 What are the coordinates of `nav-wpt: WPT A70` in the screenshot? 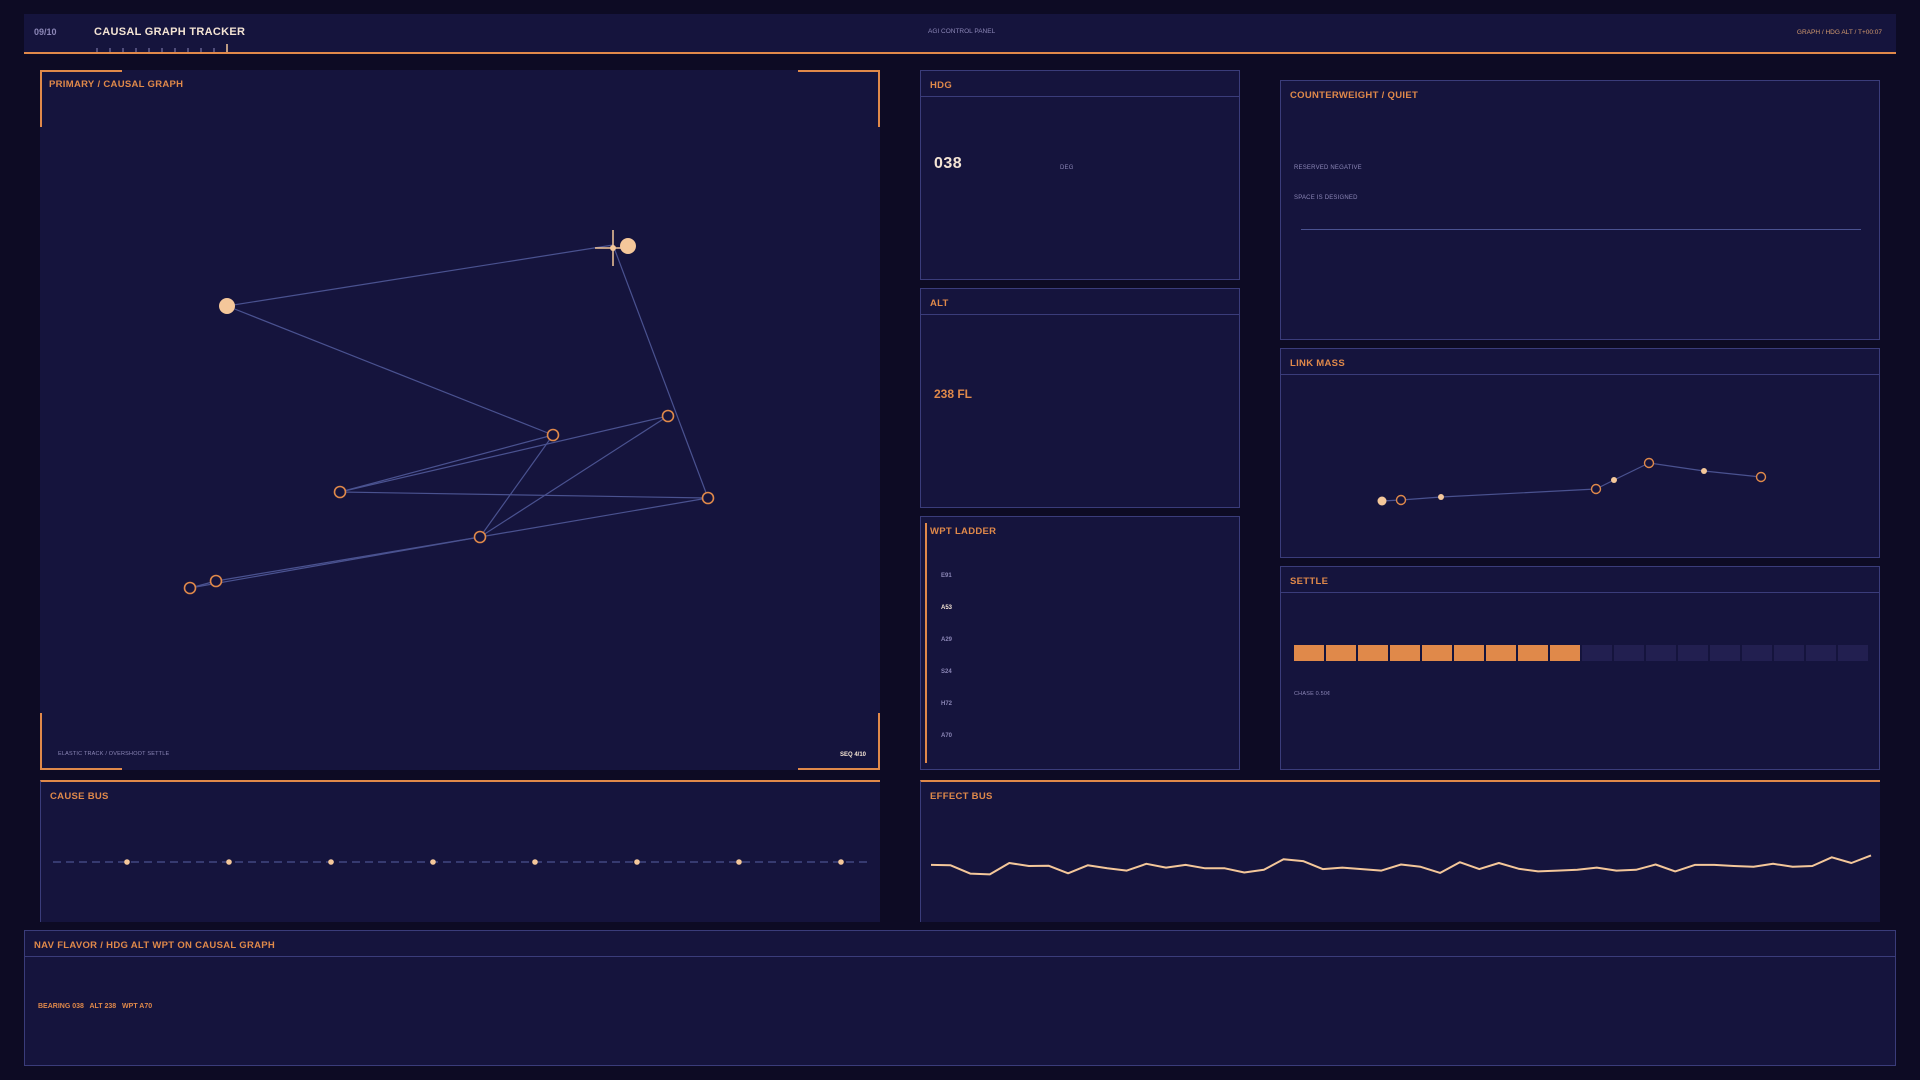 It's located at (137, 1006).